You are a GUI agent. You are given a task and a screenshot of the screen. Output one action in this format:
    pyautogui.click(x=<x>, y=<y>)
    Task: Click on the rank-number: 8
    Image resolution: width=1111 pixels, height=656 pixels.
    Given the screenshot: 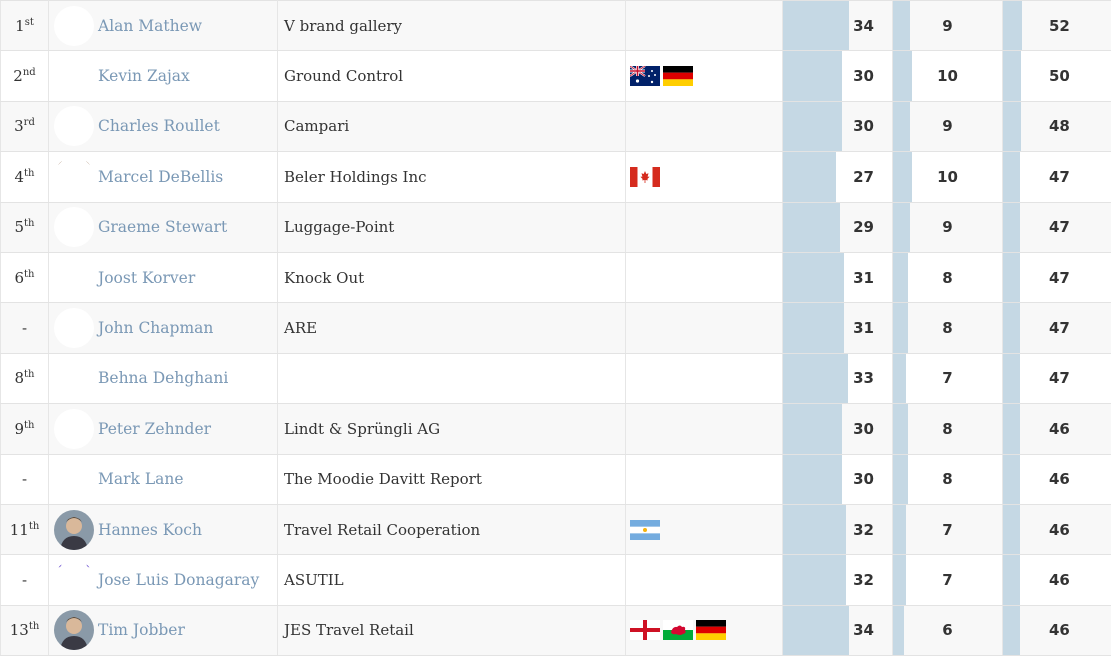 What is the action you would take?
    pyautogui.click(x=19, y=378)
    